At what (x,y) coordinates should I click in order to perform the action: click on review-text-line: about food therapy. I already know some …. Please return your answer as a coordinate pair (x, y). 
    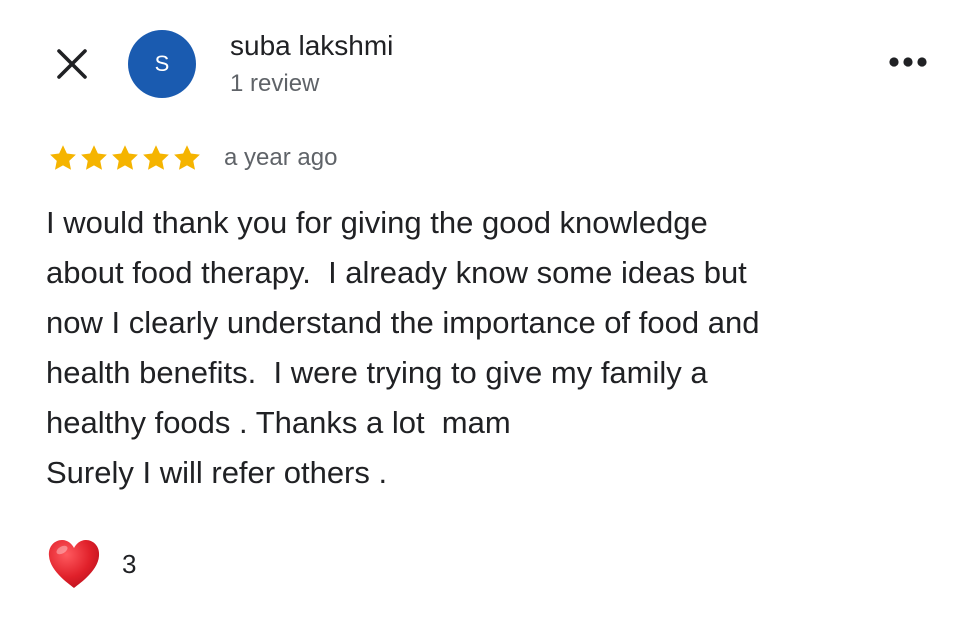
    Looking at the image, I should click on (396, 272).